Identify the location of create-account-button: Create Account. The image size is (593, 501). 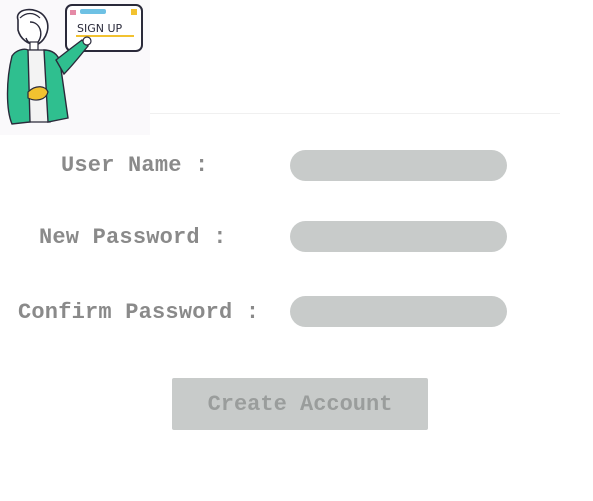
(300, 404).